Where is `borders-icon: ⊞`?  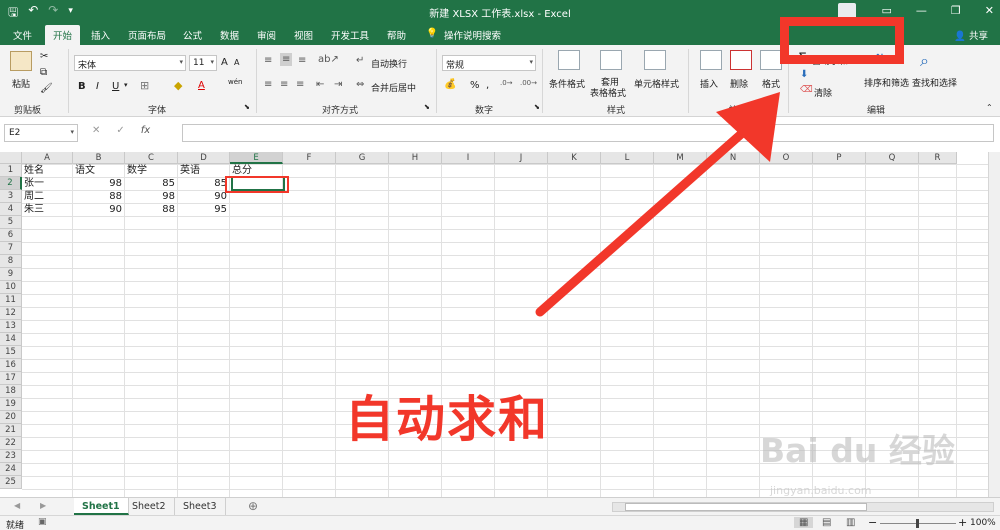
borders-icon: ⊞ is located at coordinates (144, 85).